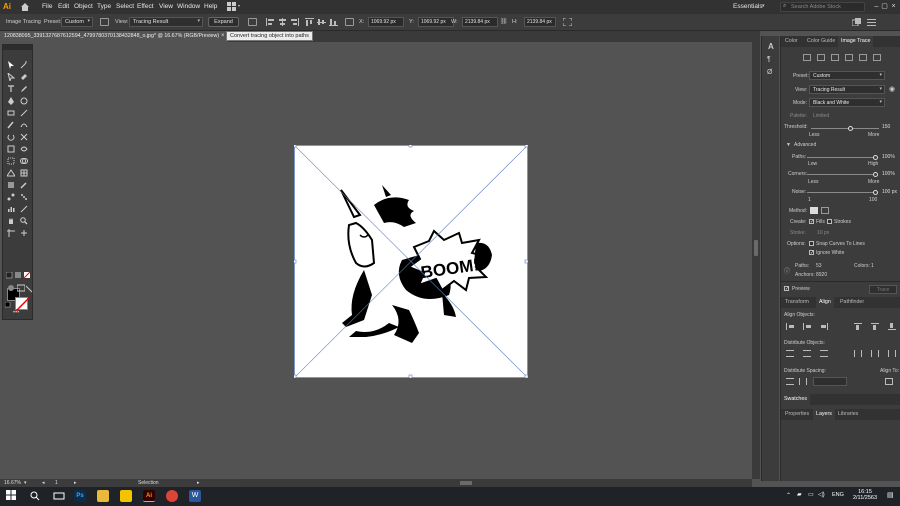 The height and width of the screenshot is (506, 900). Describe the element at coordinates (188, 6) in the screenshot. I see `menu-window: Window` at that location.